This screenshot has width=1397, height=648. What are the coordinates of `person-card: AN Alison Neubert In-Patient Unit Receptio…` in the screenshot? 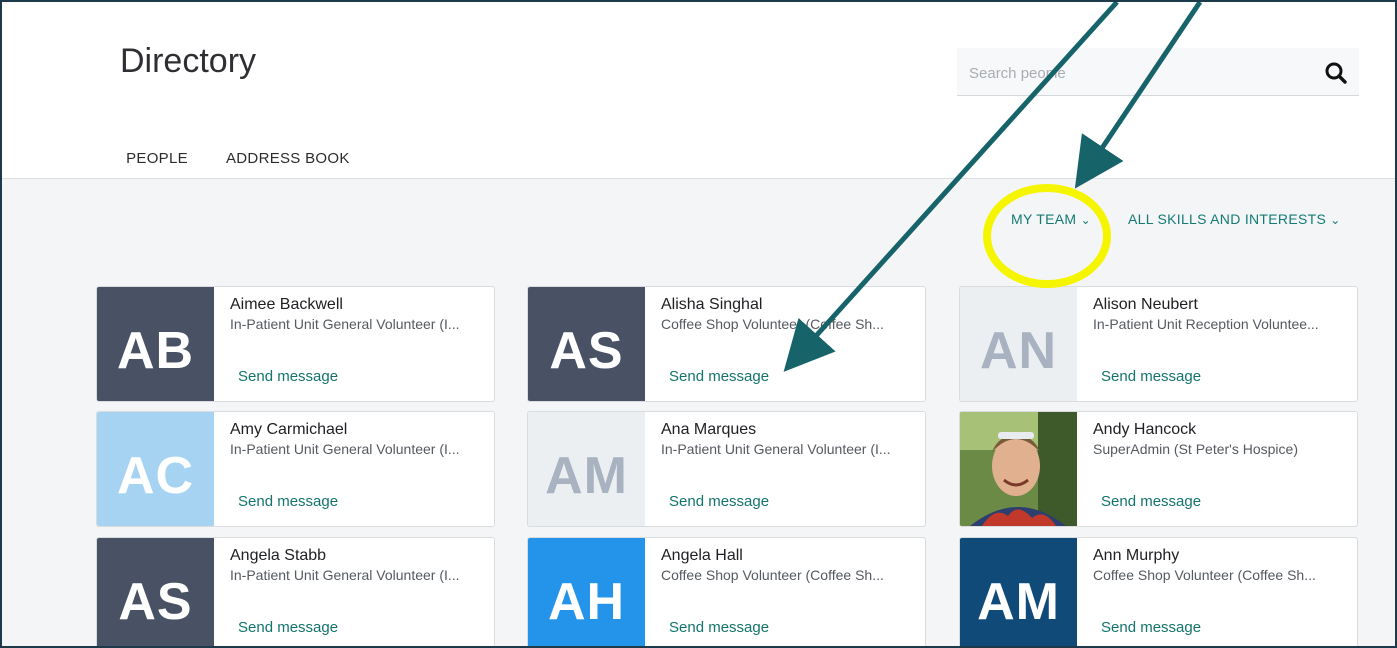 It's located at (1158, 344).